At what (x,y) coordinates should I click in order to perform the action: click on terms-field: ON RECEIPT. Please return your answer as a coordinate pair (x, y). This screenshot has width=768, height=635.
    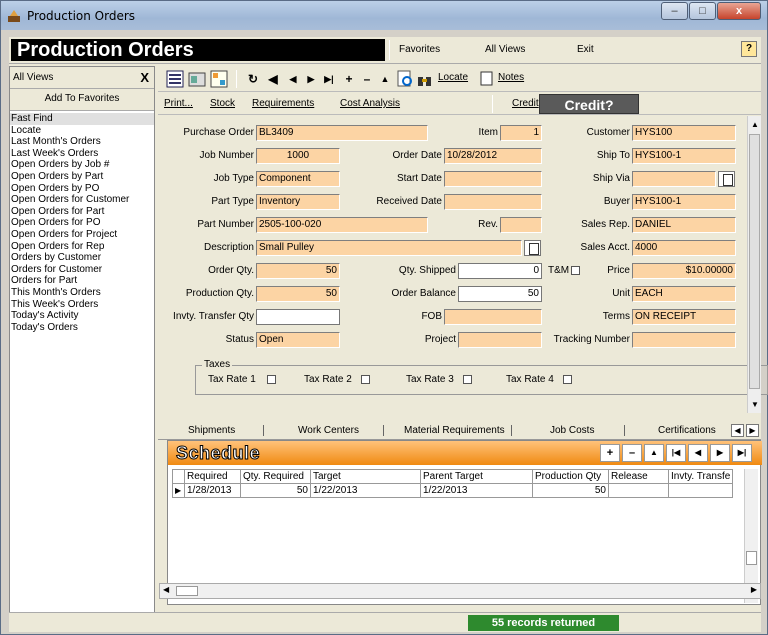
    Looking at the image, I should click on (684, 317).